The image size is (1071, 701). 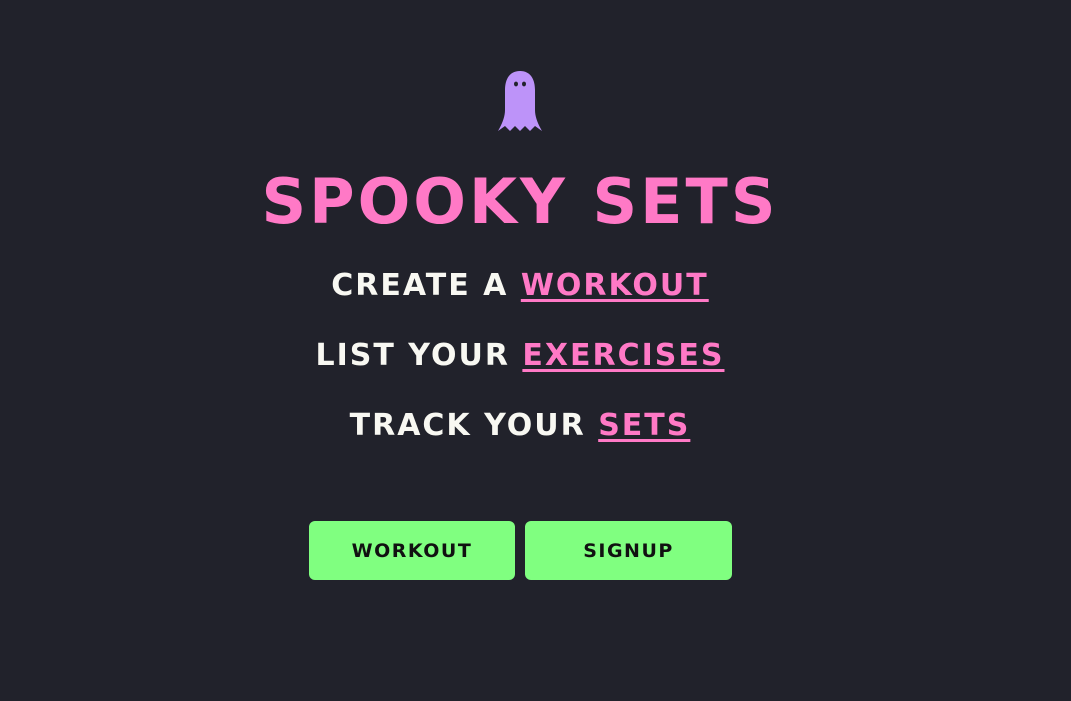 I want to click on sets-link: Sets, so click(x=644, y=425).